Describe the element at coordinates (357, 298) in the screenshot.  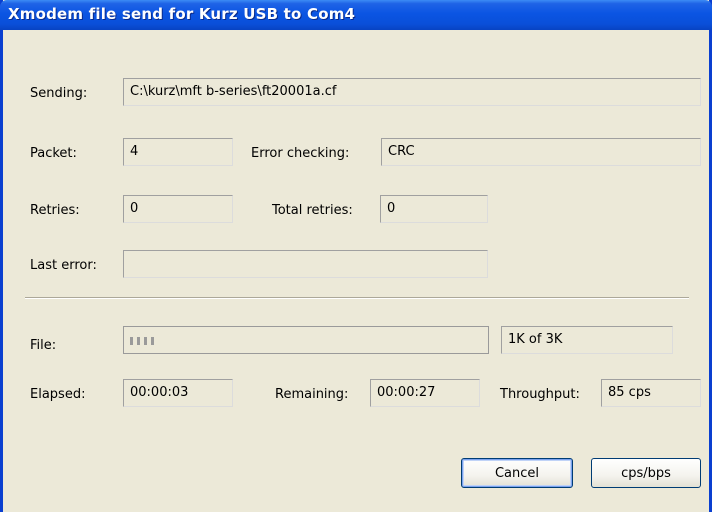
I see `section-divider` at that location.